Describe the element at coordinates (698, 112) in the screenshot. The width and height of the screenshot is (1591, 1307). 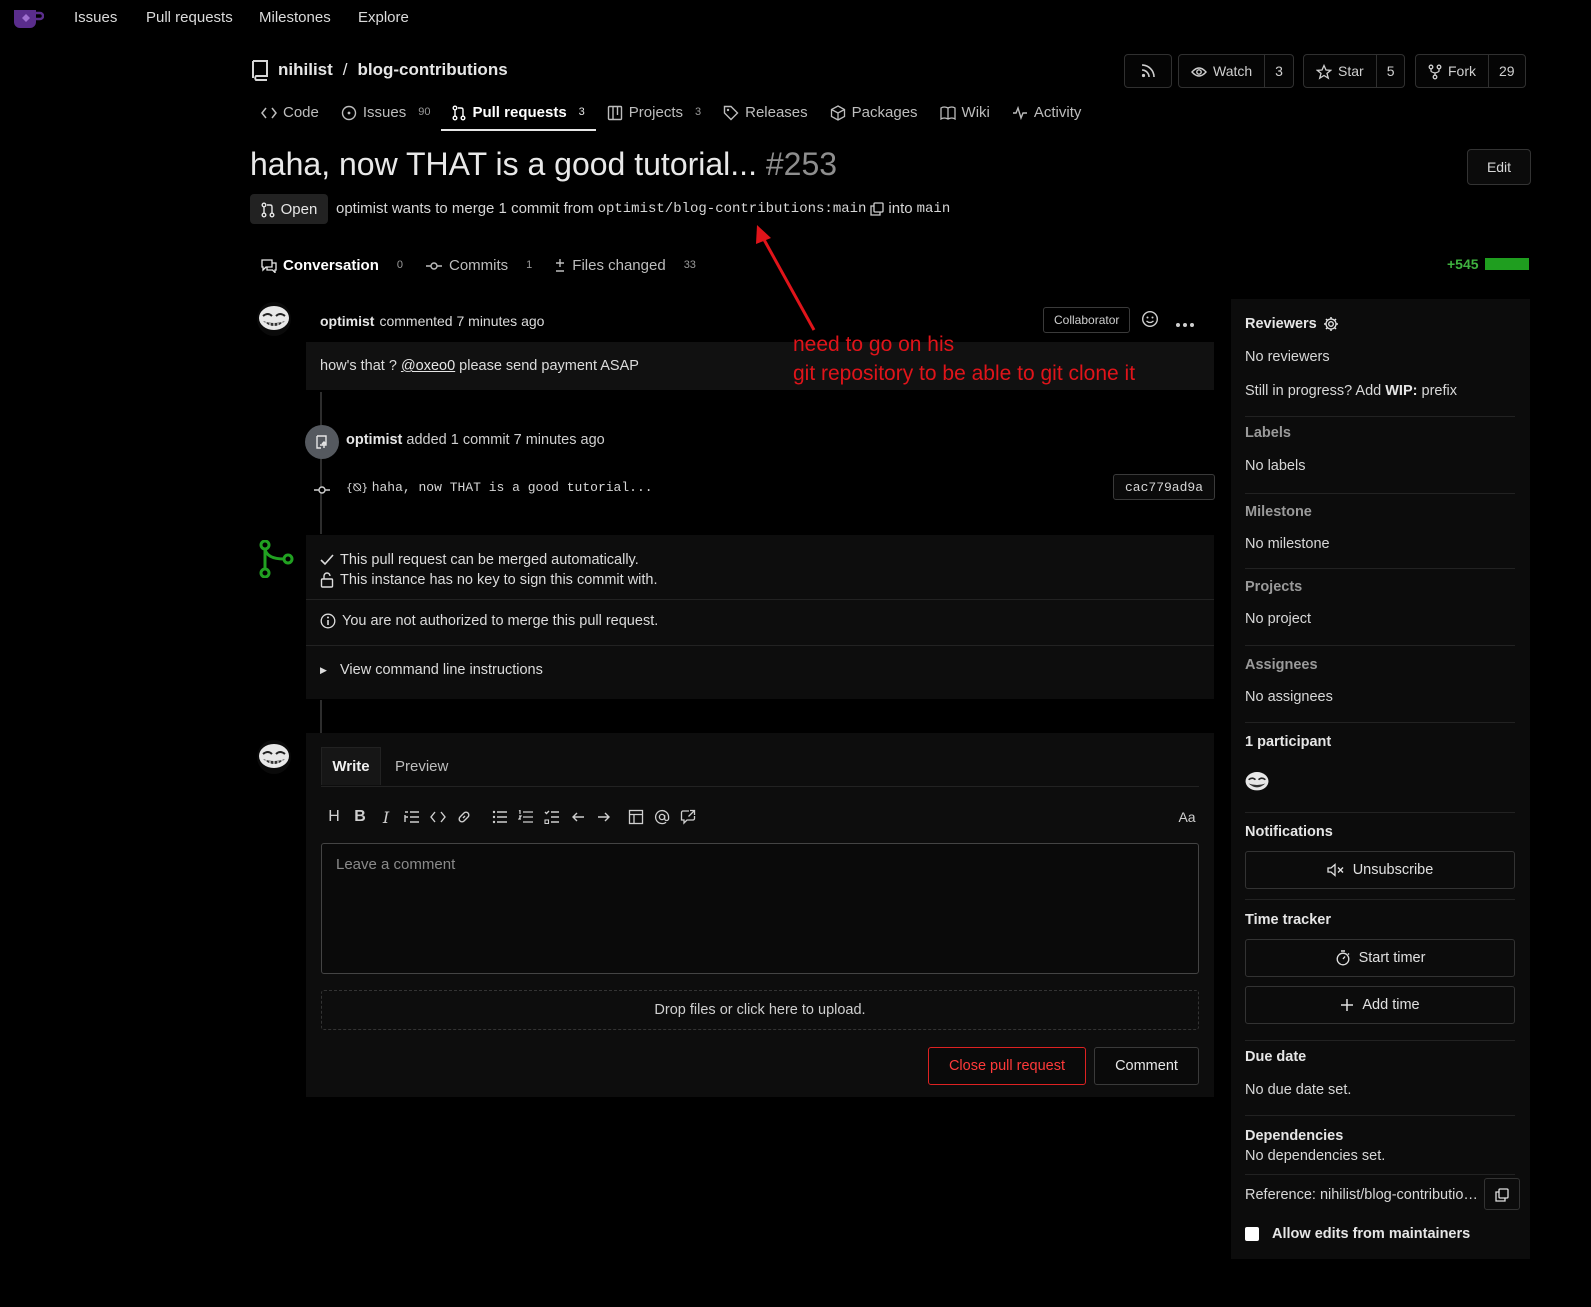
I see `tab-projects-count: 3` at that location.